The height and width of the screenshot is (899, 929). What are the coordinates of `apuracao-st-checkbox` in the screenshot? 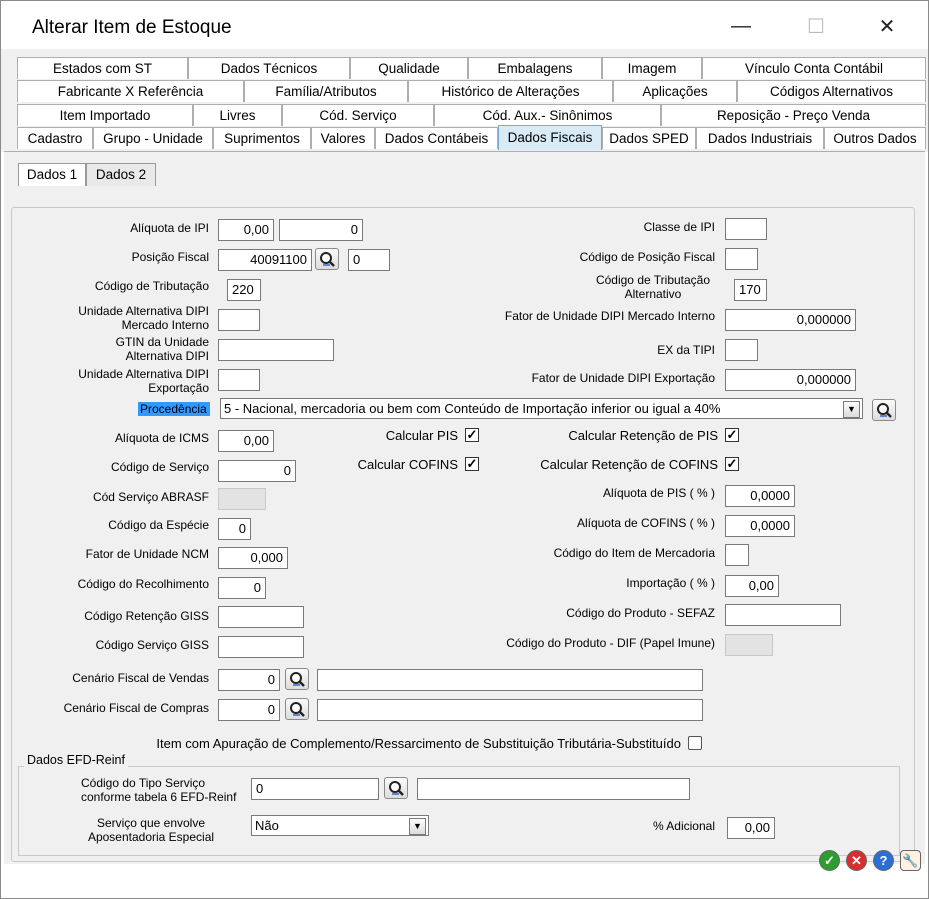 It's located at (695, 743).